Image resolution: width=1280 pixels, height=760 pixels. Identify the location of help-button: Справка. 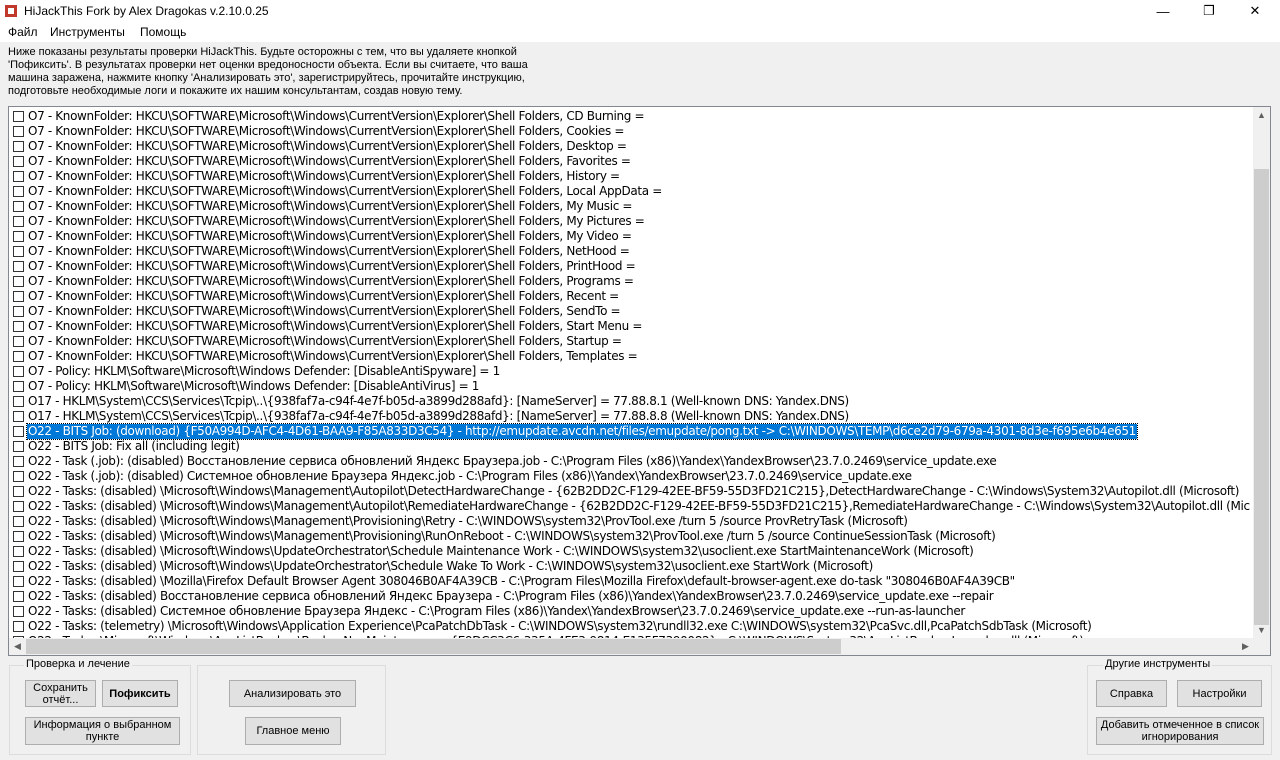
(1131, 693).